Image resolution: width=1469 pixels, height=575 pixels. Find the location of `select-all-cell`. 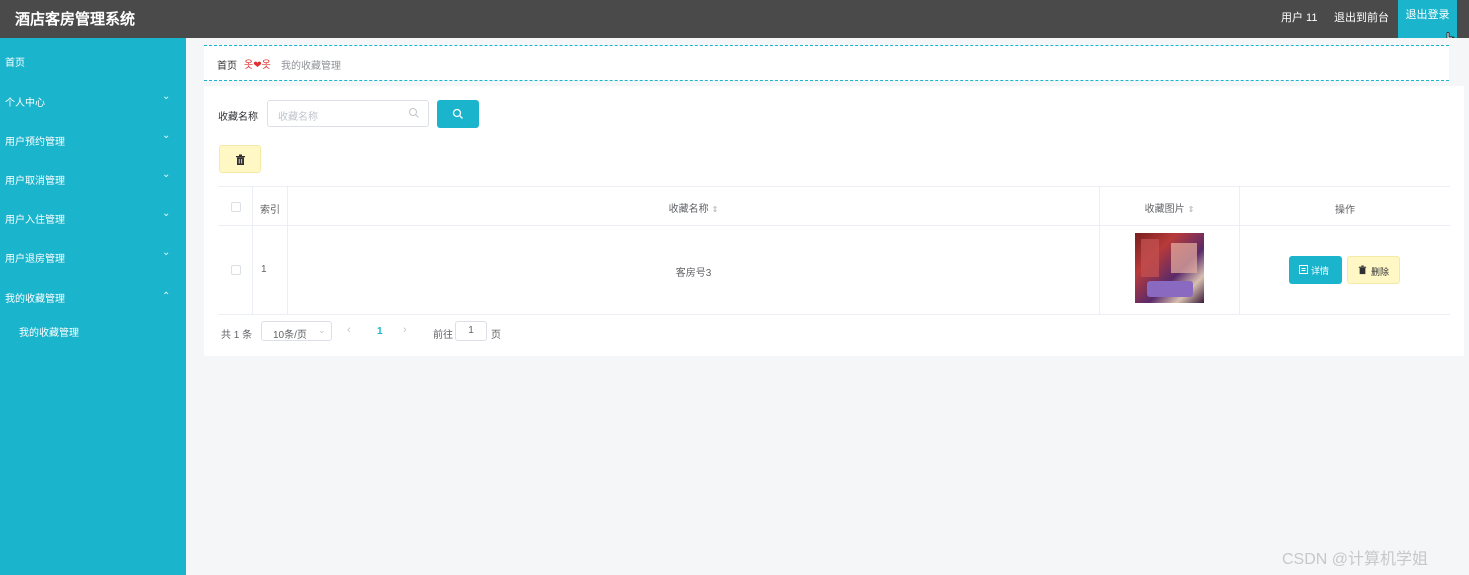

select-all-cell is located at coordinates (235, 206).